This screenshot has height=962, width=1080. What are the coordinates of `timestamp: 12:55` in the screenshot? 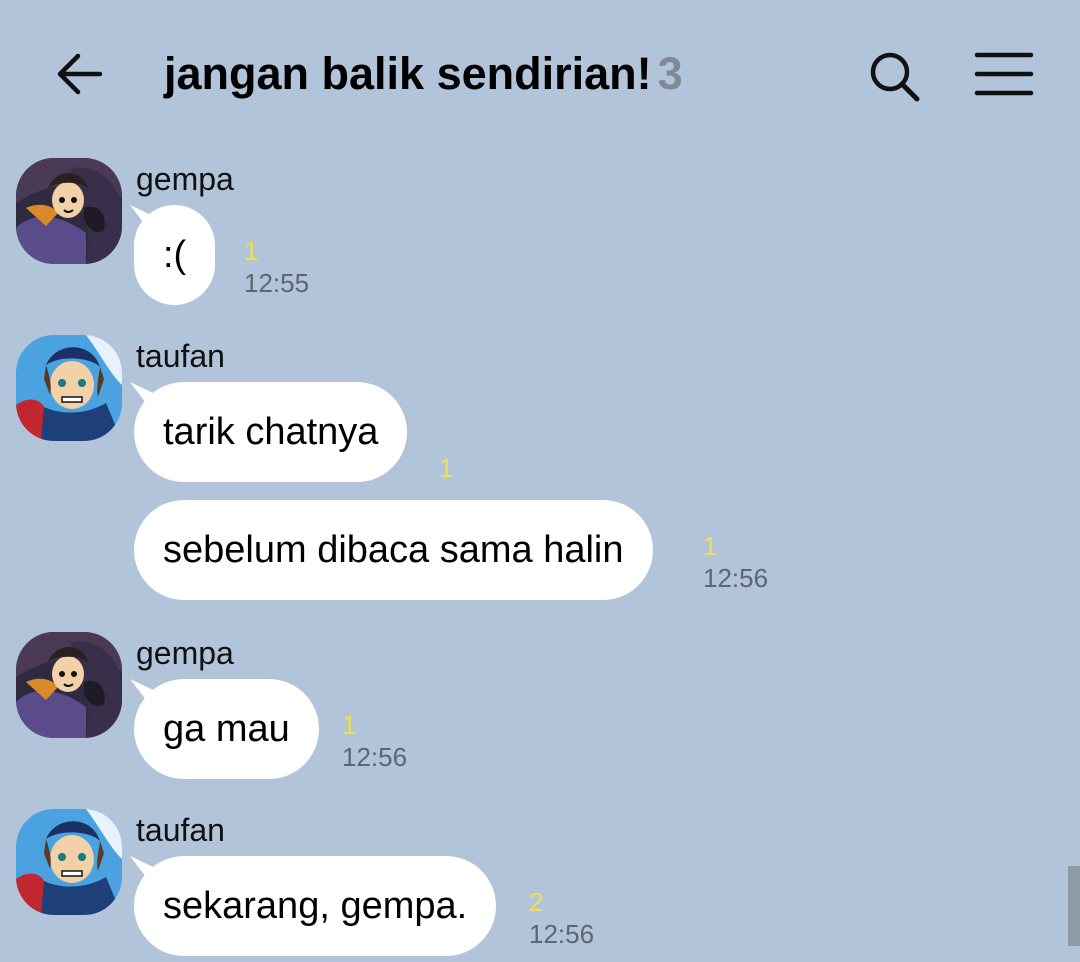 It's located at (277, 283).